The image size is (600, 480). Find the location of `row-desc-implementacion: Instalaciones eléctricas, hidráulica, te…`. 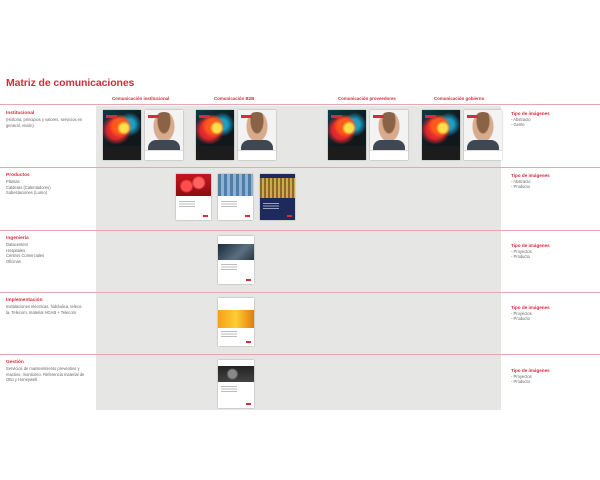

row-desc-implementacion: Instalaciones eléctricas, hidráulica, te… is located at coordinates (44, 309).